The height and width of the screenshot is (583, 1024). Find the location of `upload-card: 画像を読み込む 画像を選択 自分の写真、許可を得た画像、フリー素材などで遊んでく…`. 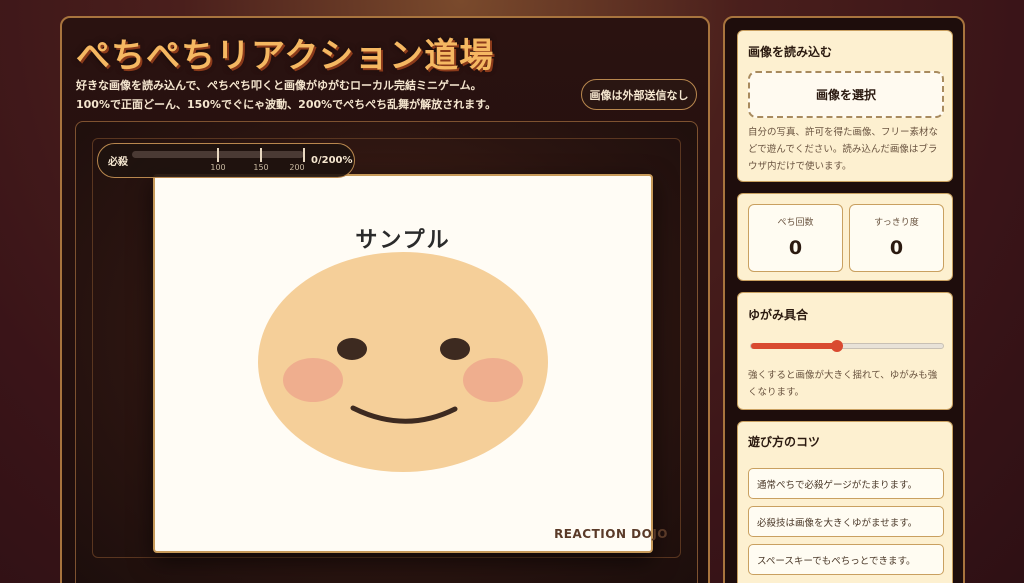

upload-card: 画像を読み込む 画像を選択 自分の写真、許可を得た画像、フリー素材などで遊んでく… is located at coordinates (845, 106).